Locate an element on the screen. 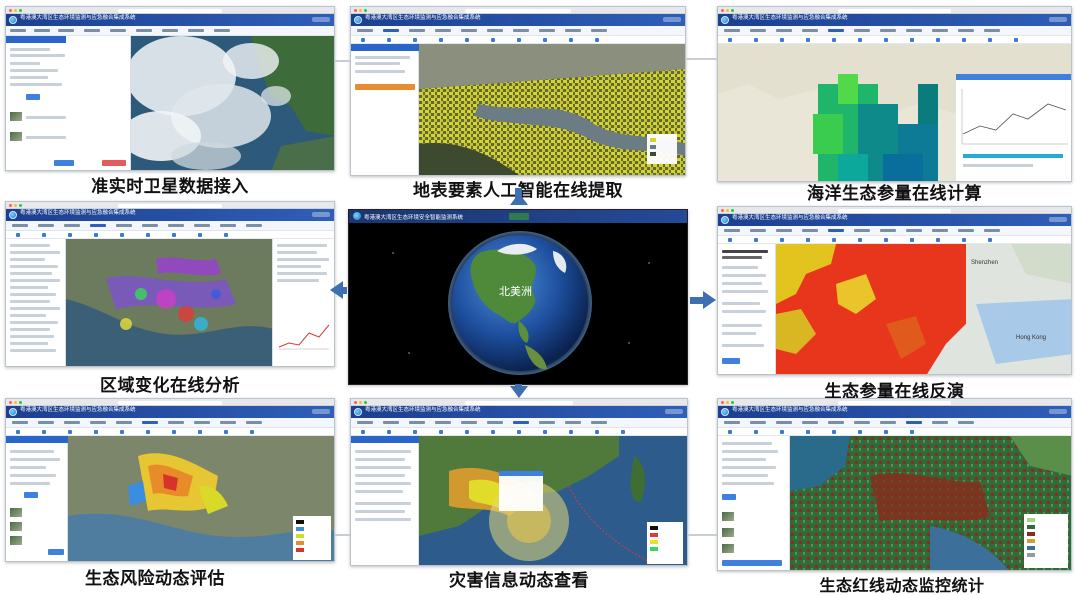 This screenshot has height=595, width=1080. redline-sidebar is located at coordinates (754, 503).